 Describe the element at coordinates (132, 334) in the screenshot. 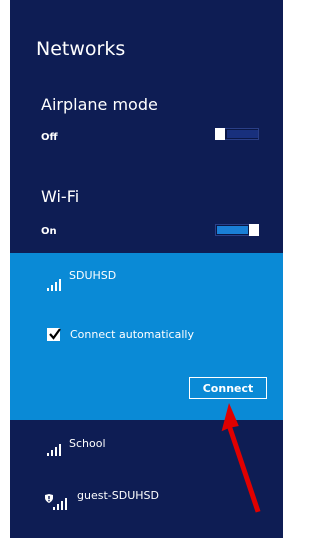

I see `connect-automatically-label: Connect automatically` at that location.